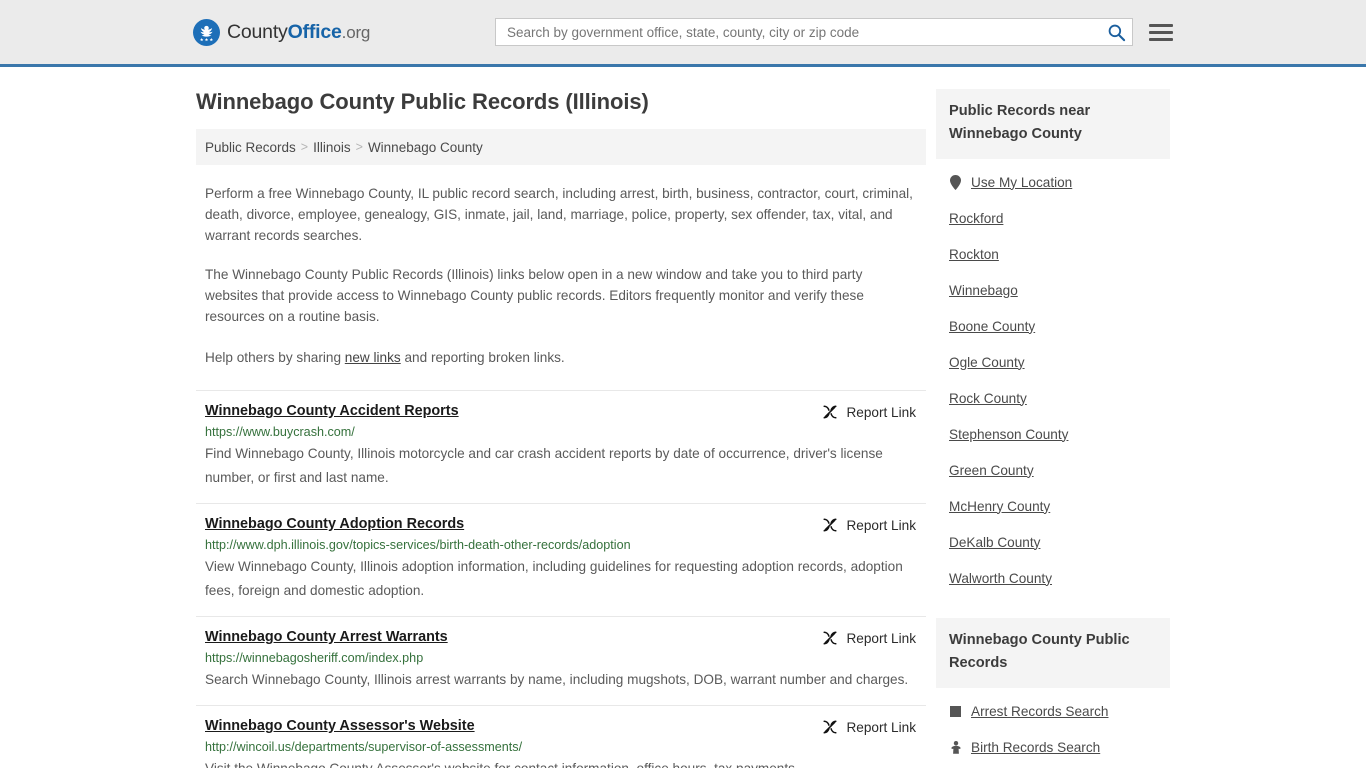 This screenshot has width=1366, height=768. I want to click on logo-text-org: .org, so click(356, 32).